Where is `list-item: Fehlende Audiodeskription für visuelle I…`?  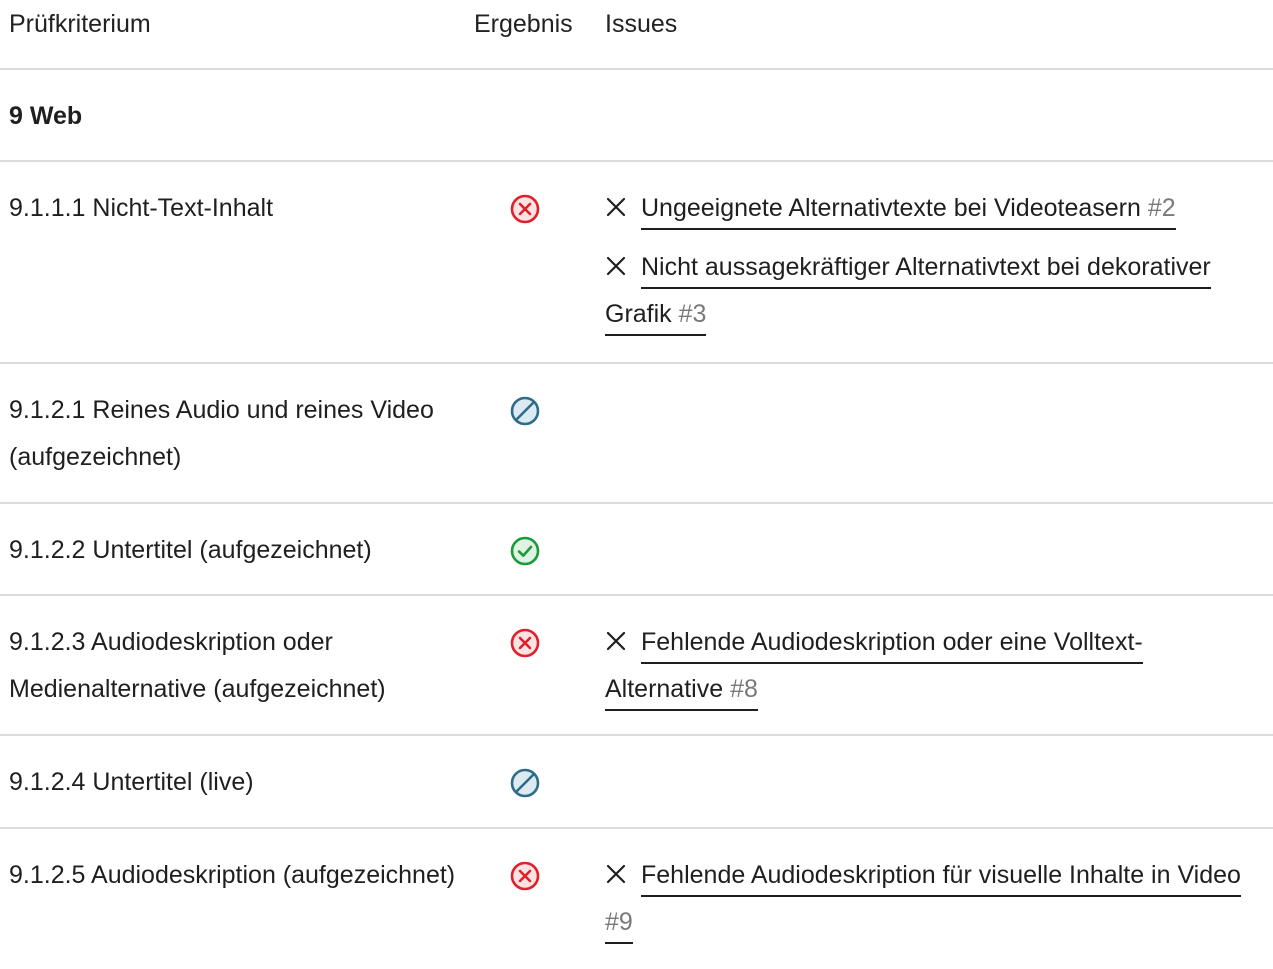
list-item: Fehlende Audiodeskription für visuelle I… is located at coordinates (925, 899).